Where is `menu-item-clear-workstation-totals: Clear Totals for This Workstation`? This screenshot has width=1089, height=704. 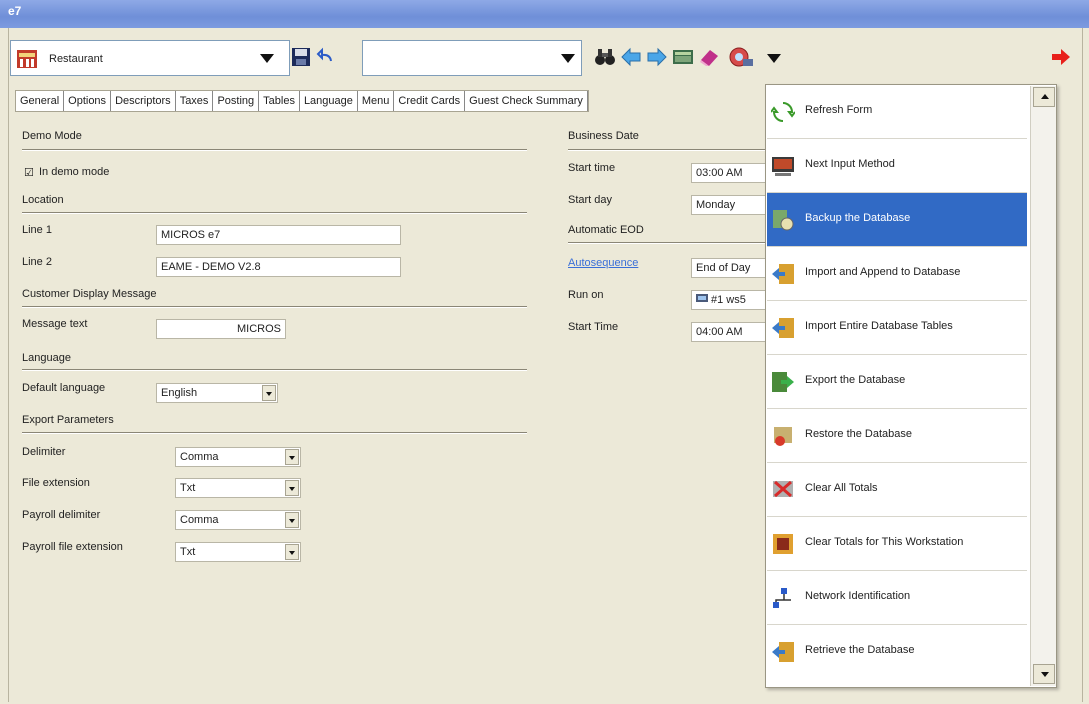
menu-item-clear-workstation-totals: Clear Totals for This Workstation is located at coordinates (897, 544).